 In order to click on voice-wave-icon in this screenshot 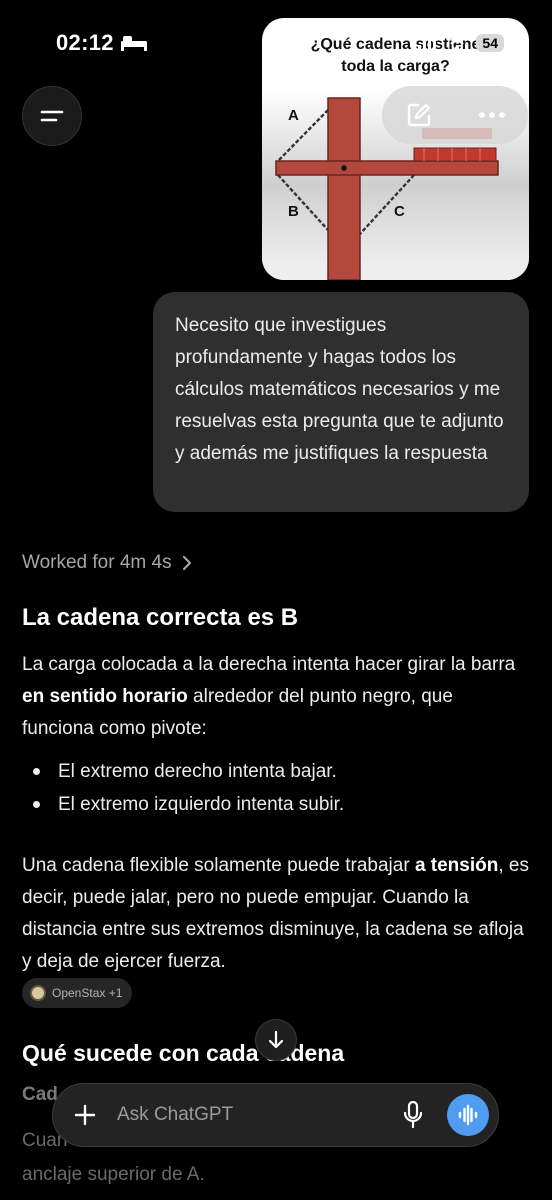, I will do `click(468, 1115)`.